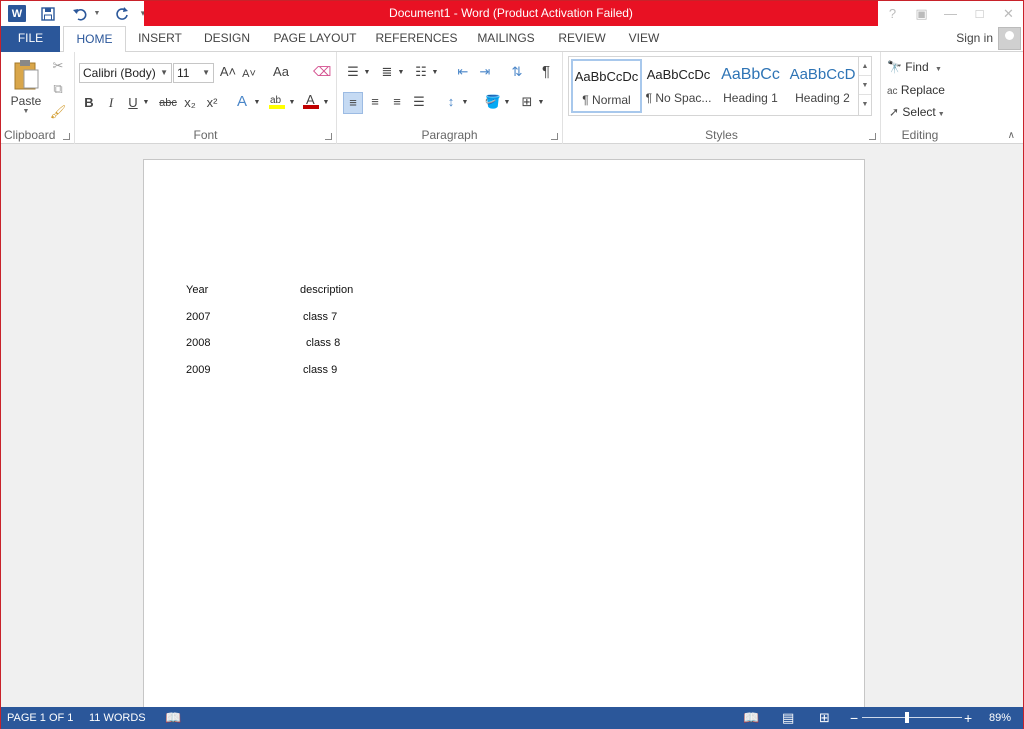 The width and height of the screenshot is (1024, 729). What do you see at coordinates (865, 85) in the screenshot?
I see `styles-down-icon: ▼` at bounding box center [865, 85].